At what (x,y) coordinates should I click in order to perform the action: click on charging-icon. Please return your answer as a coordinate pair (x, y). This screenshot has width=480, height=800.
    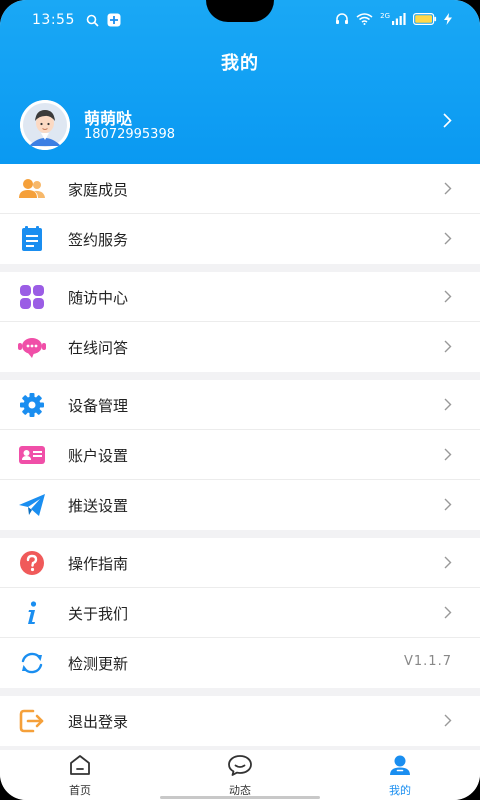
    Looking at the image, I should click on (448, 19).